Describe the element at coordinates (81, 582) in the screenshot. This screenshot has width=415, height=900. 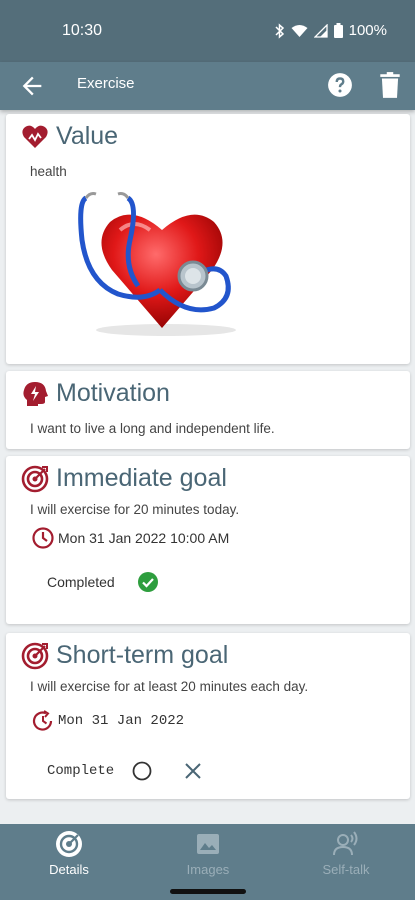
I see `immediate-goal-status-label: Completed` at that location.